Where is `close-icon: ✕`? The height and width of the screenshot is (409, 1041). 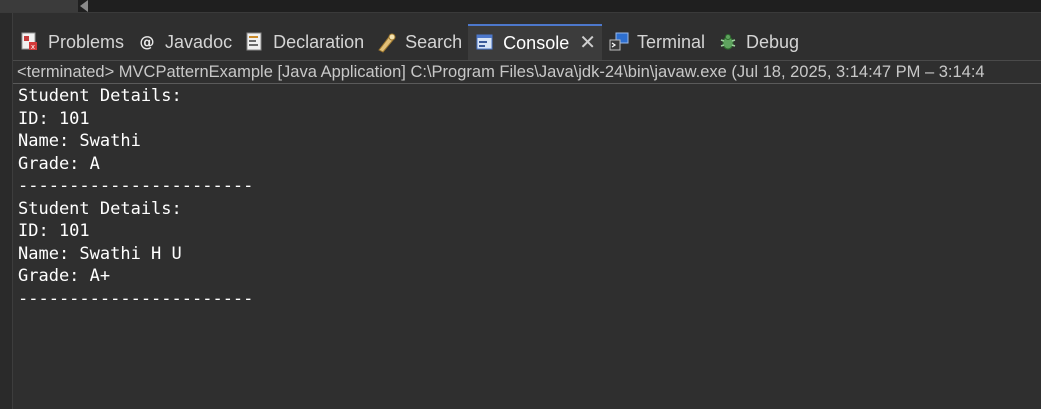
close-icon: ✕ is located at coordinates (587, 43).